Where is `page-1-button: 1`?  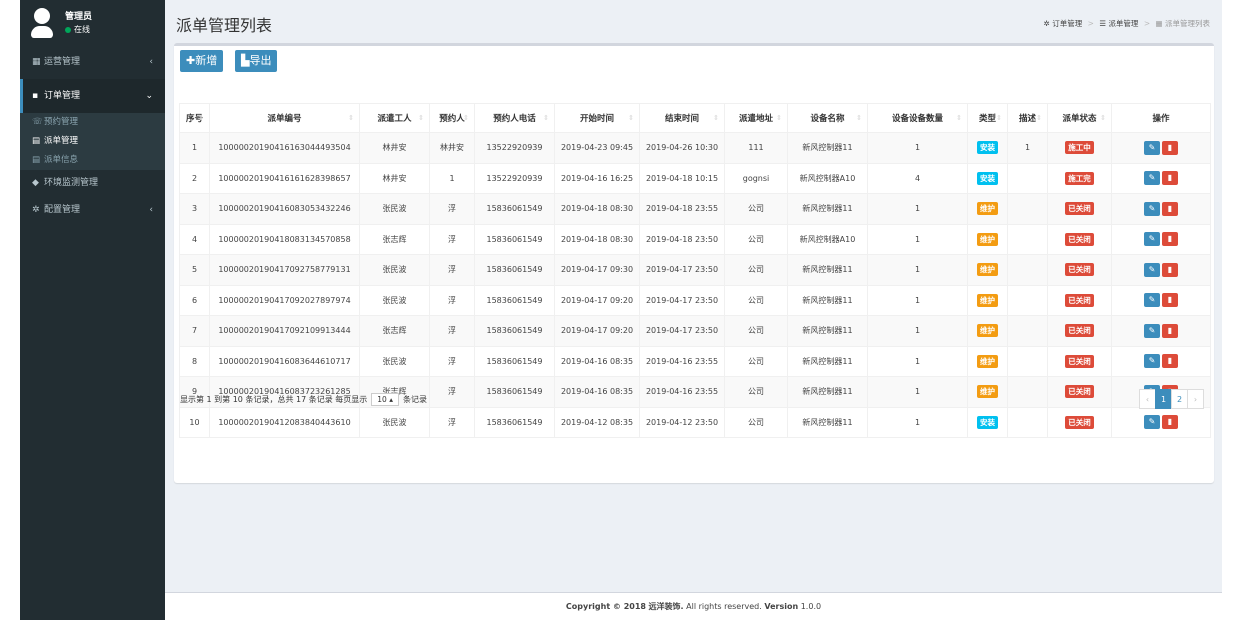
page-1-button: 1 is located at coordinates (1163, 399).